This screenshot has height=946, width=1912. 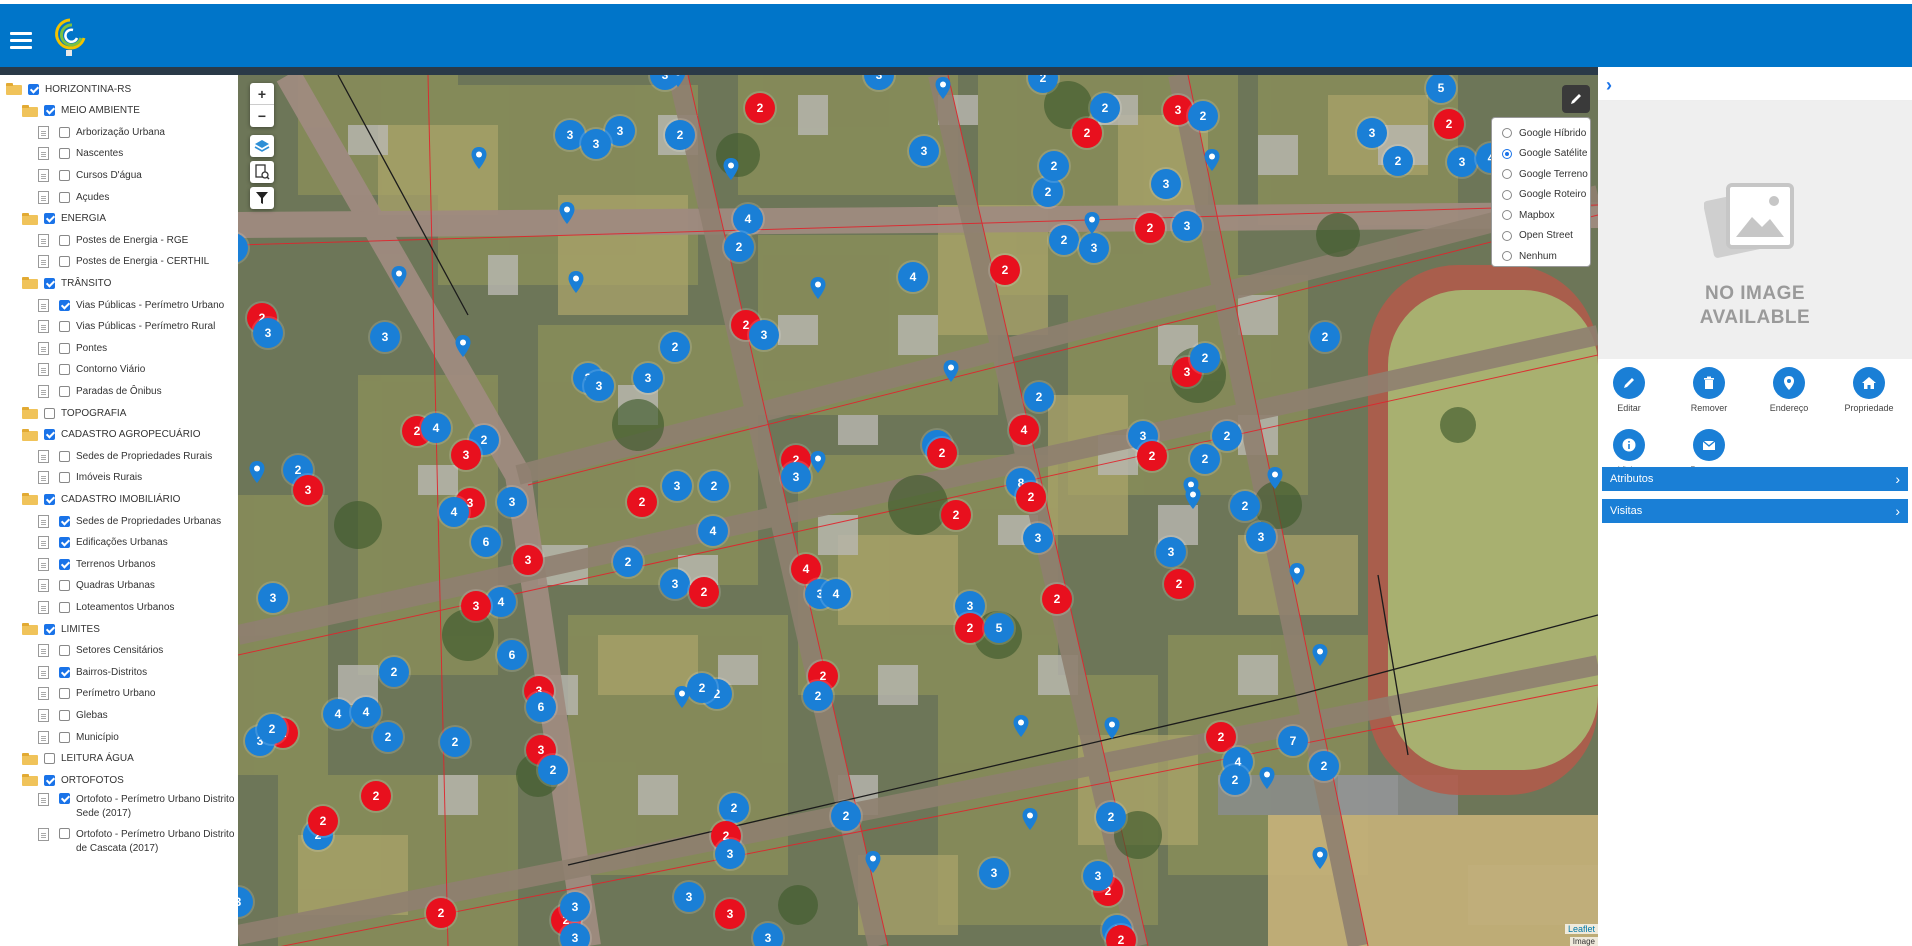 What do you see at coordinates (73, 780) in the screenshot?
I see `layer-row: ORTOFOTOS` at bounding box center [73, 780].